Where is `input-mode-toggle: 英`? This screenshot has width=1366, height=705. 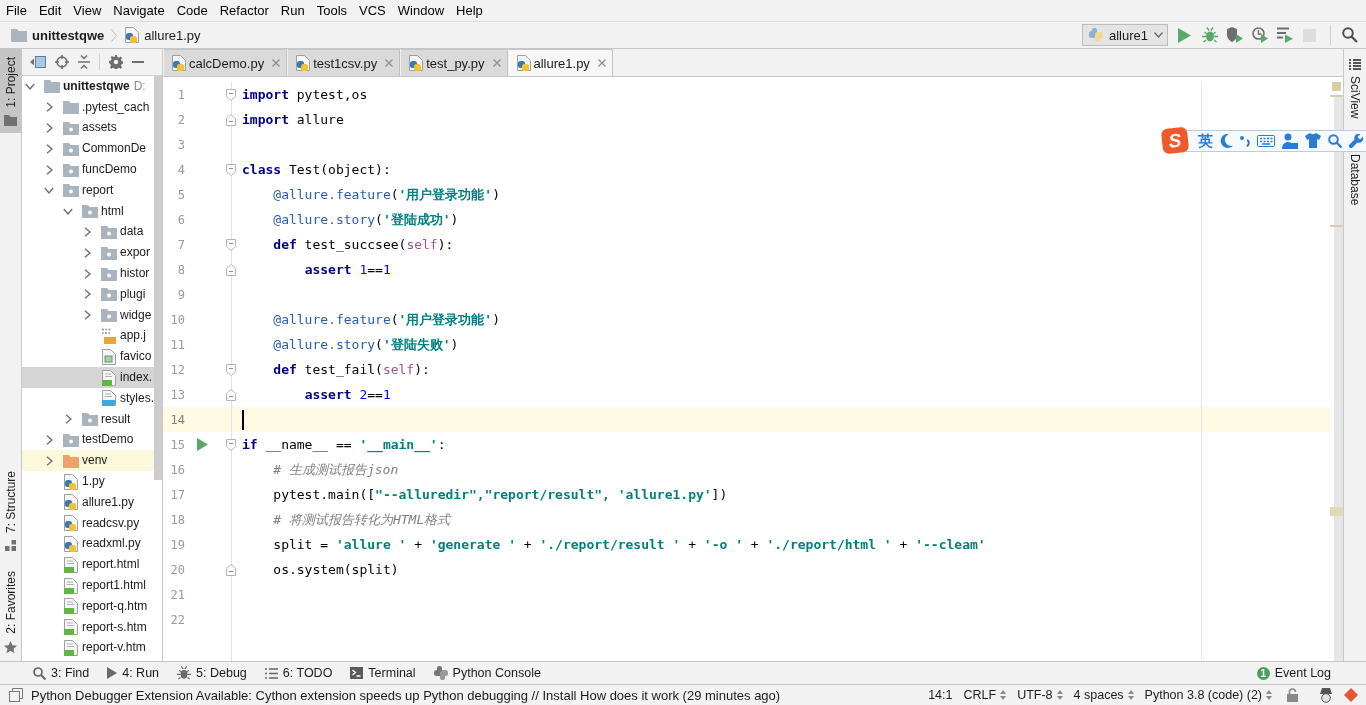 input-mode-toggle: 英 is located at coordinates (1205, 140).